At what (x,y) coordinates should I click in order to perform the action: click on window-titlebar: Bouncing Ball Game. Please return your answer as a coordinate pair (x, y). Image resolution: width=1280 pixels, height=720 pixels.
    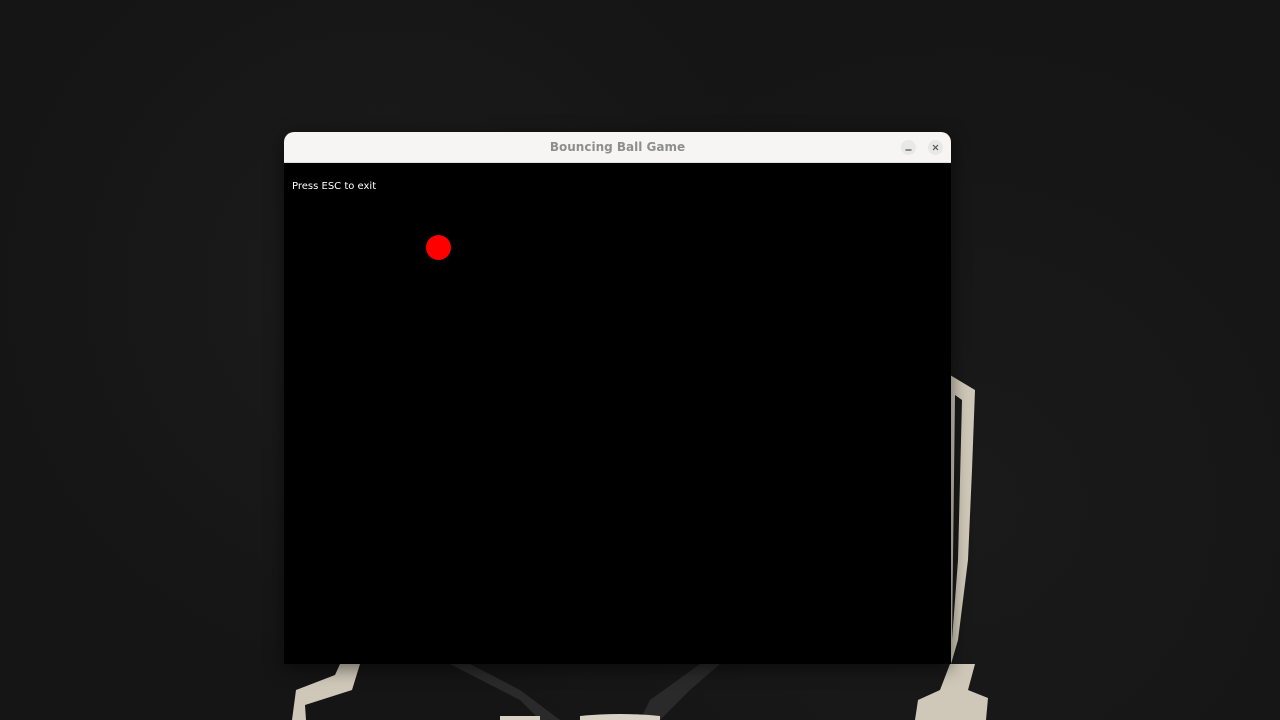
    Looking at the image, I should click on (617, 147).